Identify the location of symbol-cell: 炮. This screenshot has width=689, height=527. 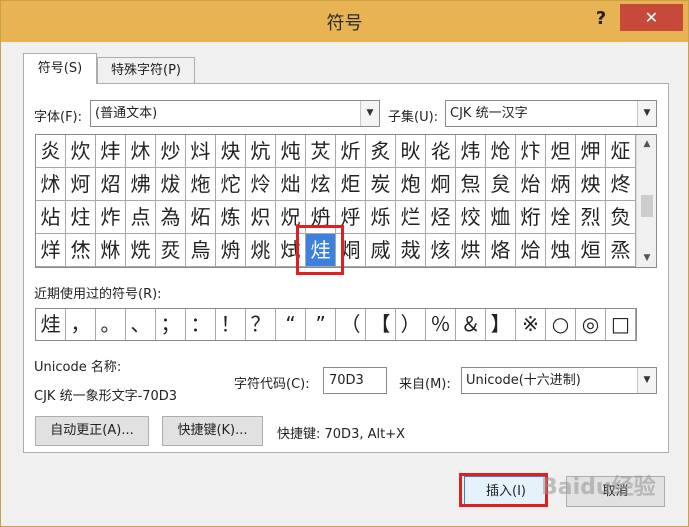
(411, 184).